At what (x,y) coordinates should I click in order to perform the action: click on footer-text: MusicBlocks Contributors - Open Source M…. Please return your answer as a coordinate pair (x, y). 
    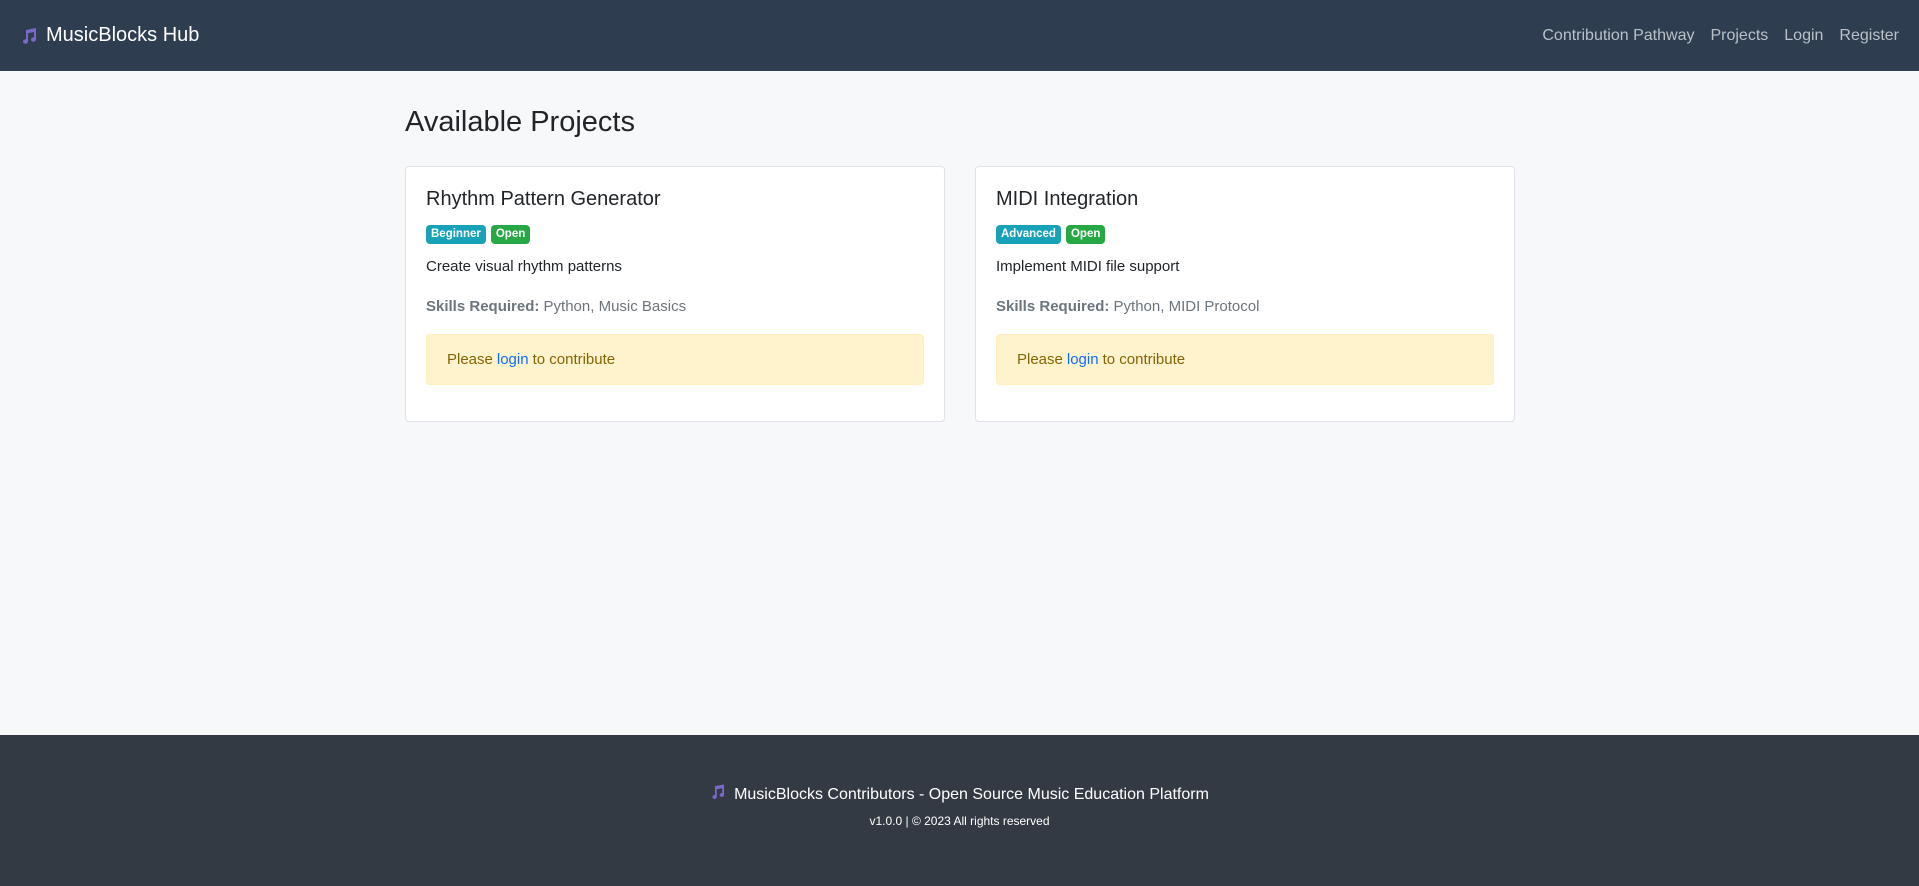
    Looking at the image, I should click on (971, 794).